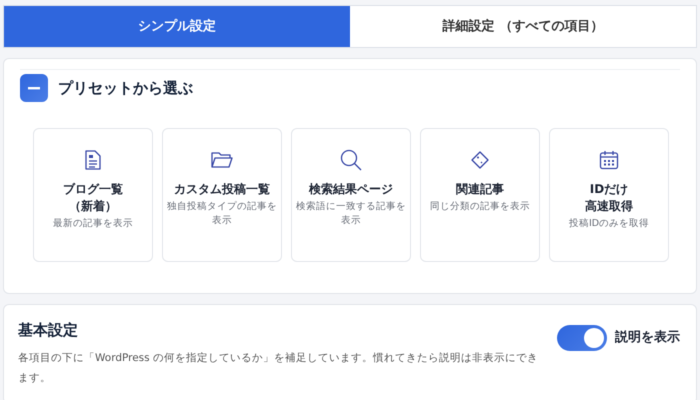  I want to click on toggle-label: 説明を表示, so click(647, 338).